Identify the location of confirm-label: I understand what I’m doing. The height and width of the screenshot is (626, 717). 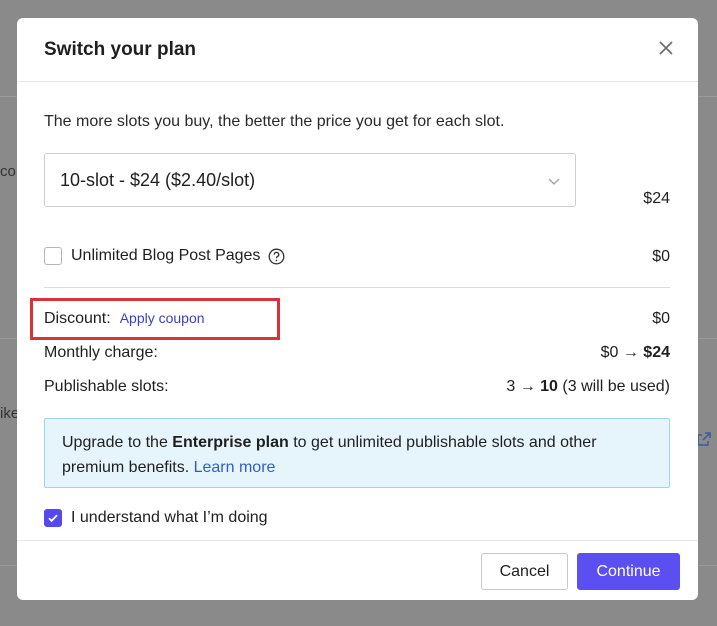
(169, 517).